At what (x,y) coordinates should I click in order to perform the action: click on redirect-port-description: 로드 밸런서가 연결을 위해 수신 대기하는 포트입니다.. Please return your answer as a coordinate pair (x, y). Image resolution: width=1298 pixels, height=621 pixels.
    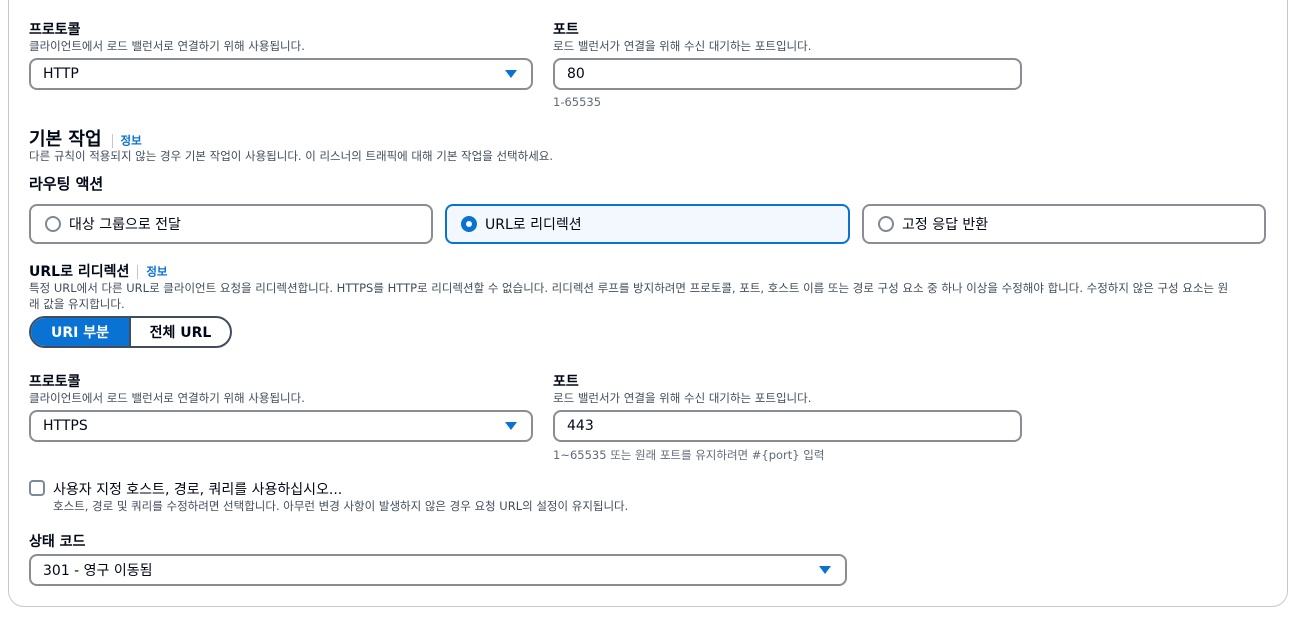
    Looking at the image, I should click on (682, 398).